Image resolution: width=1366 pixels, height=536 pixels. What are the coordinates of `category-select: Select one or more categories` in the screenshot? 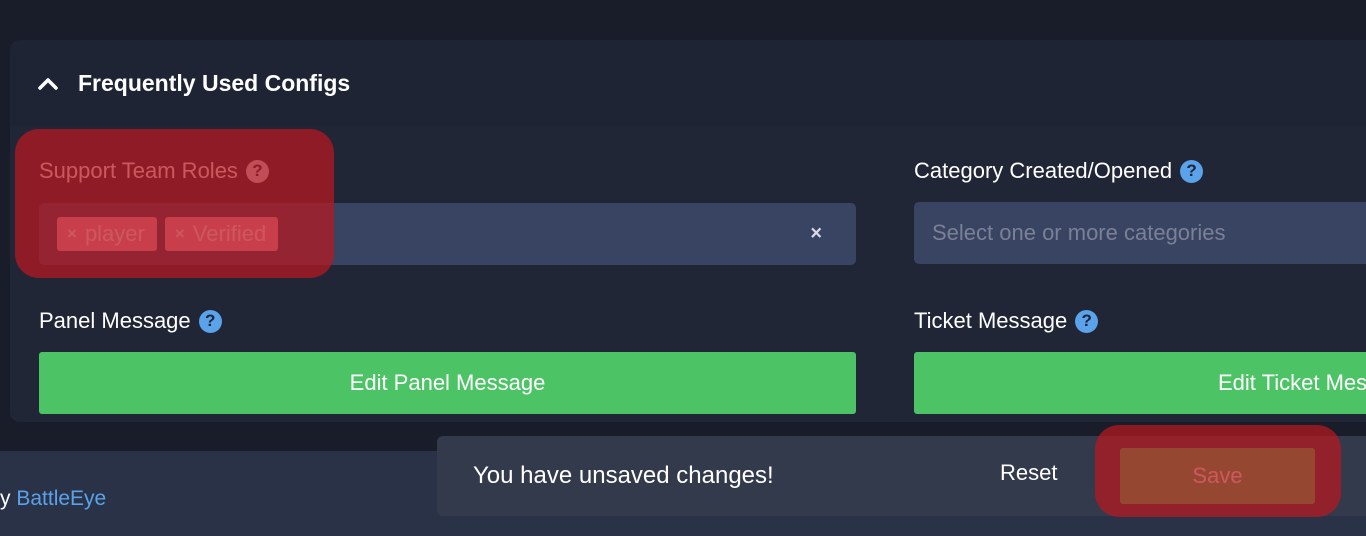 It's located at (1140, 233).